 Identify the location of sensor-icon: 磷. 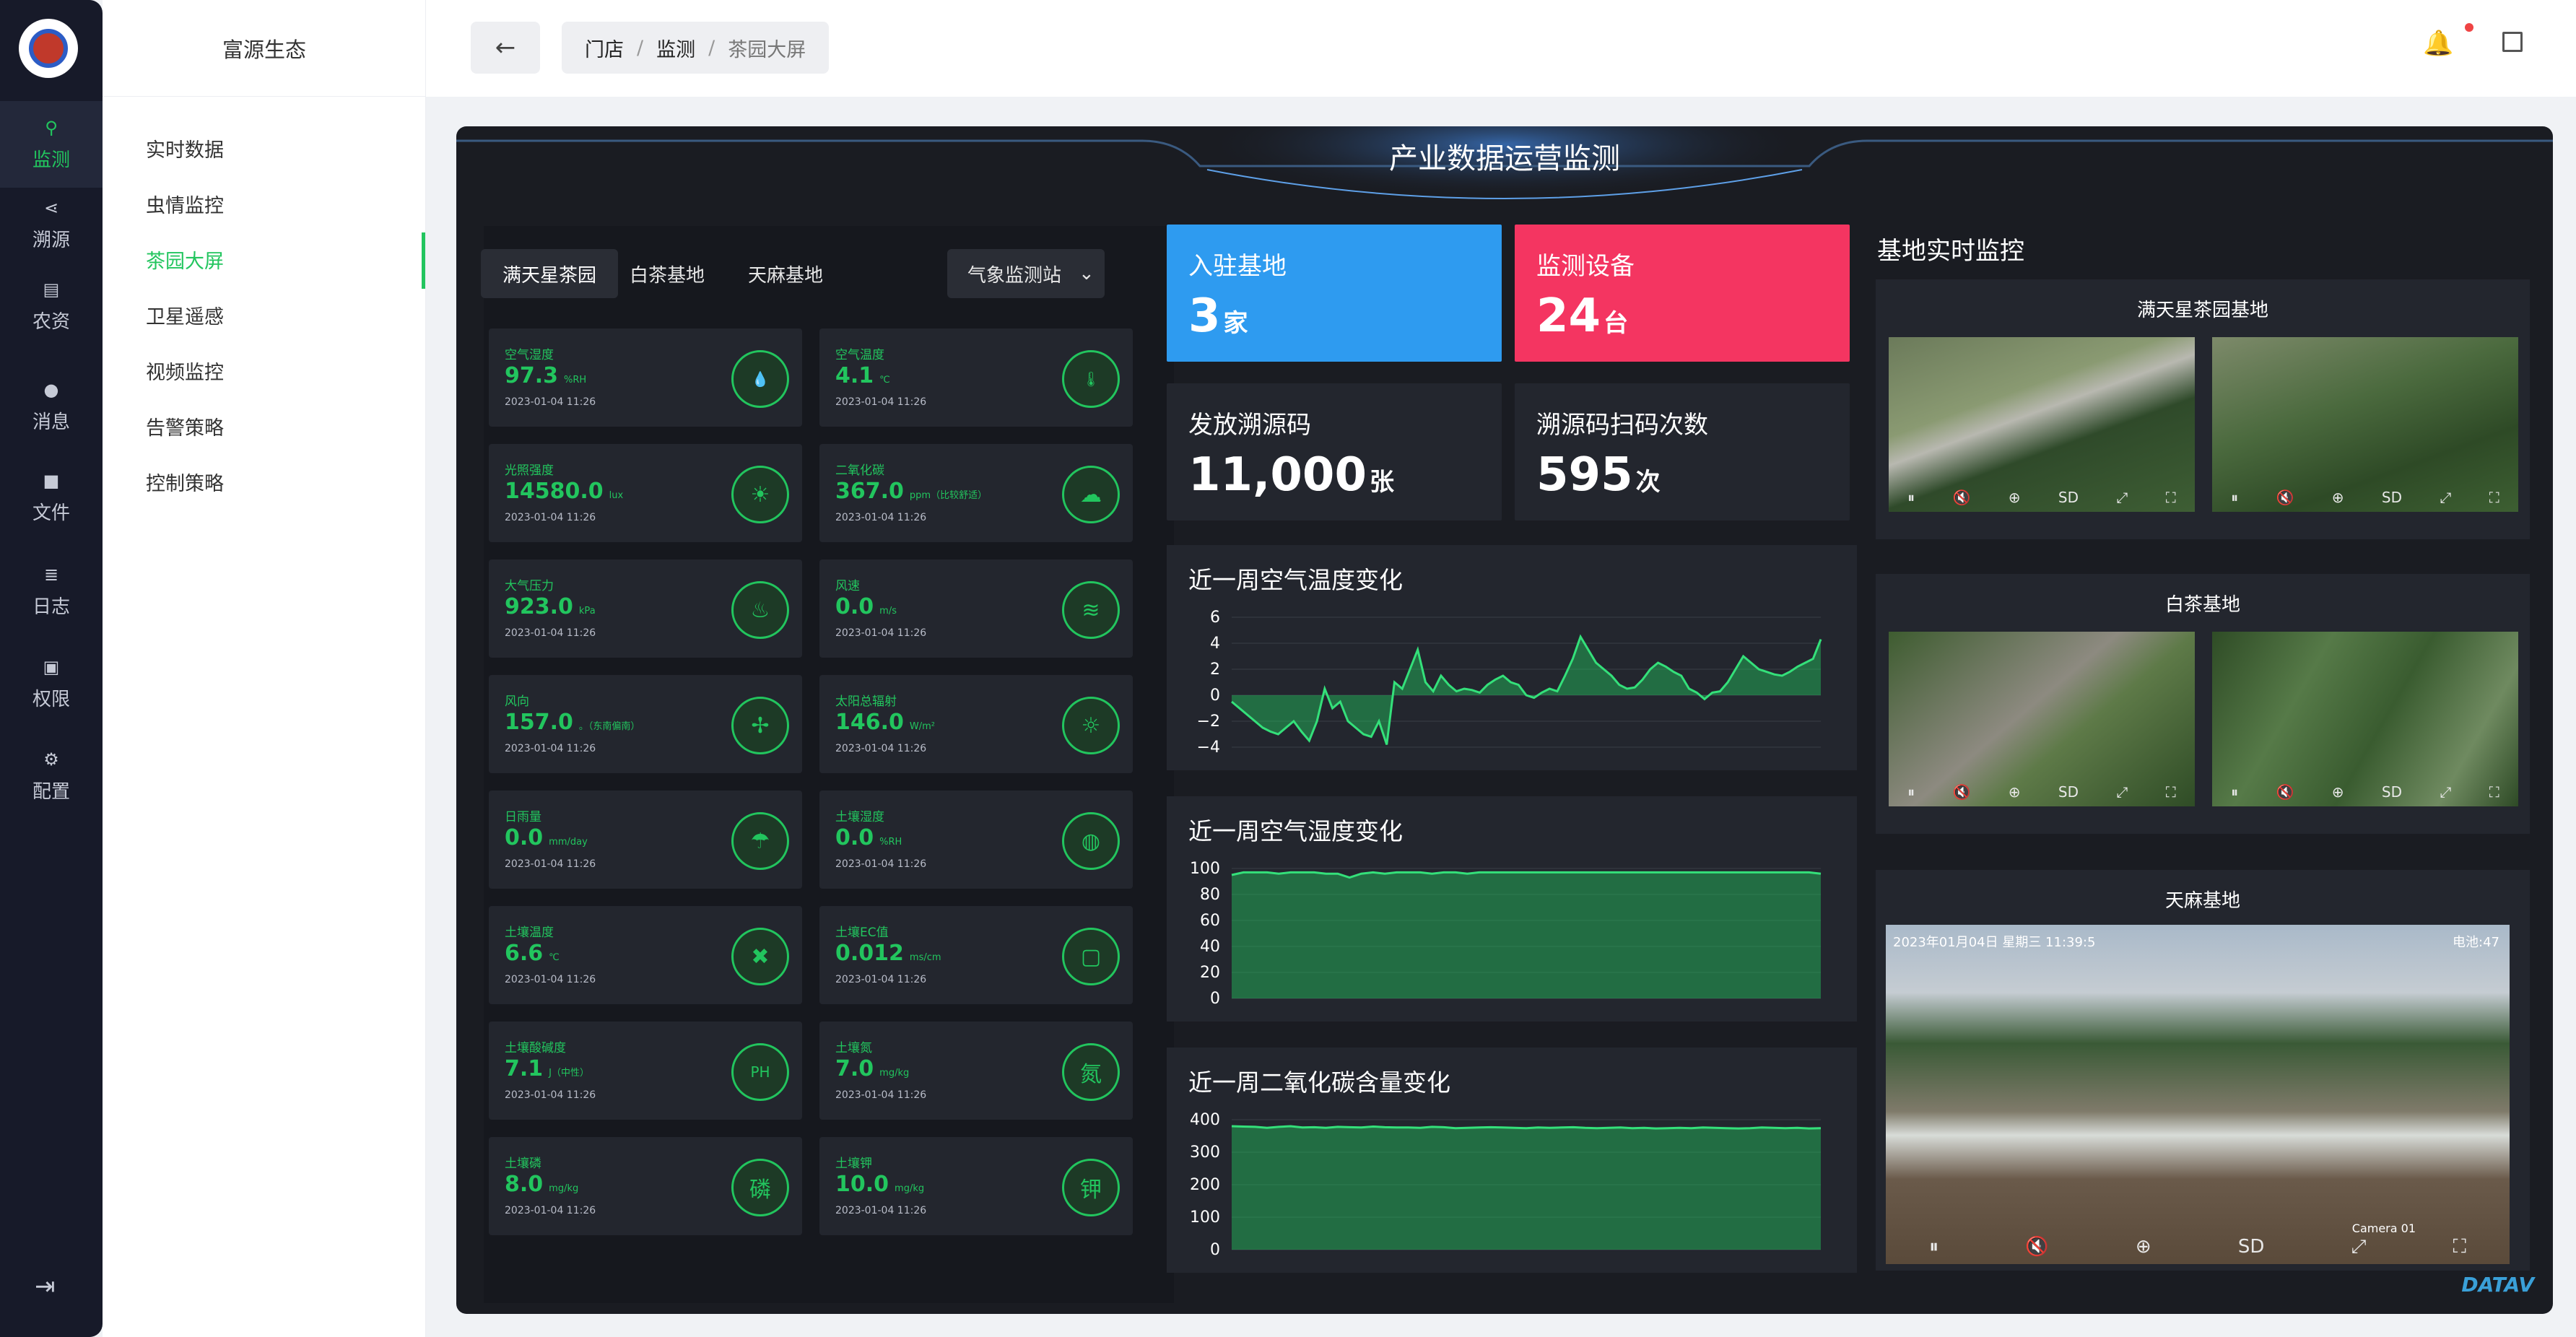
(760, 1187).